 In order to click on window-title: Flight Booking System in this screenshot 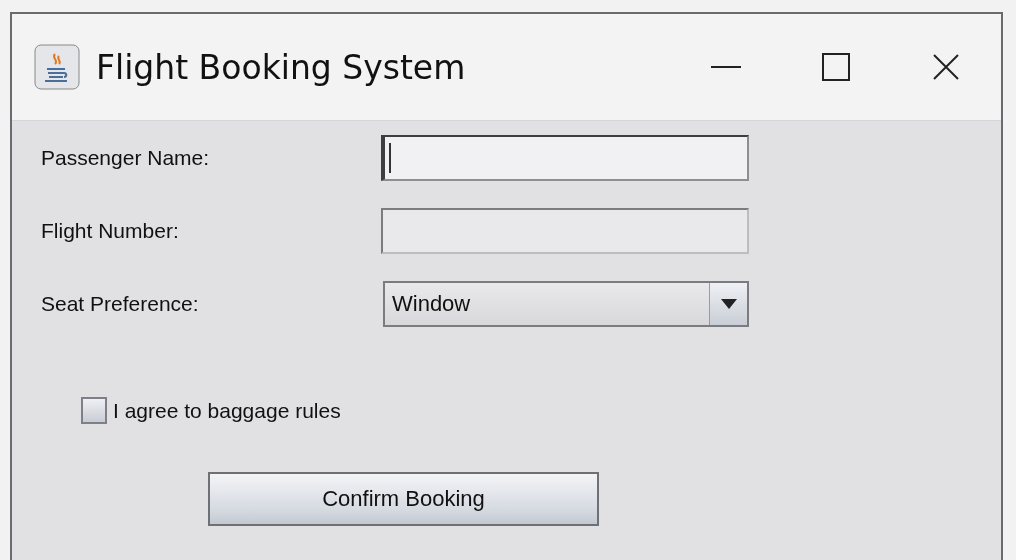, I will do `click(281, 67)`.